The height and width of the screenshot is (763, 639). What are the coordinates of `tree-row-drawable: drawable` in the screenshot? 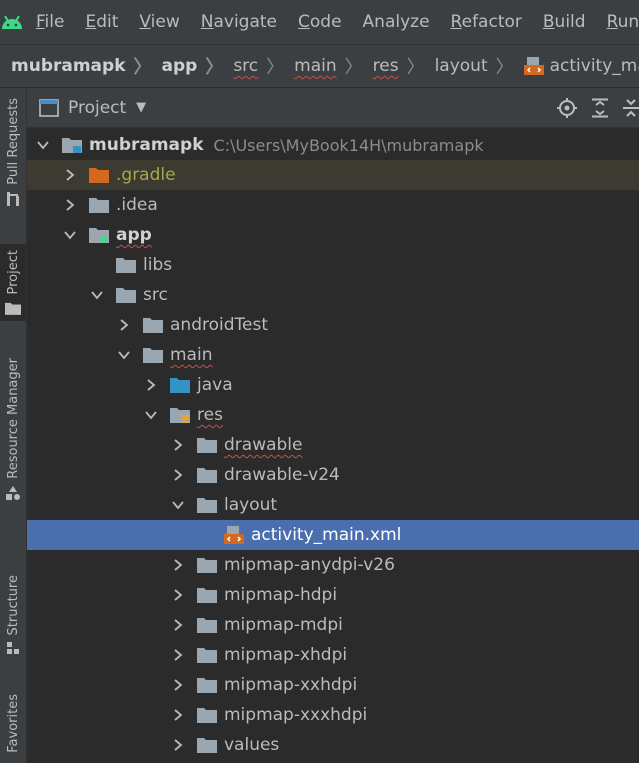 It's located at (333, 445).